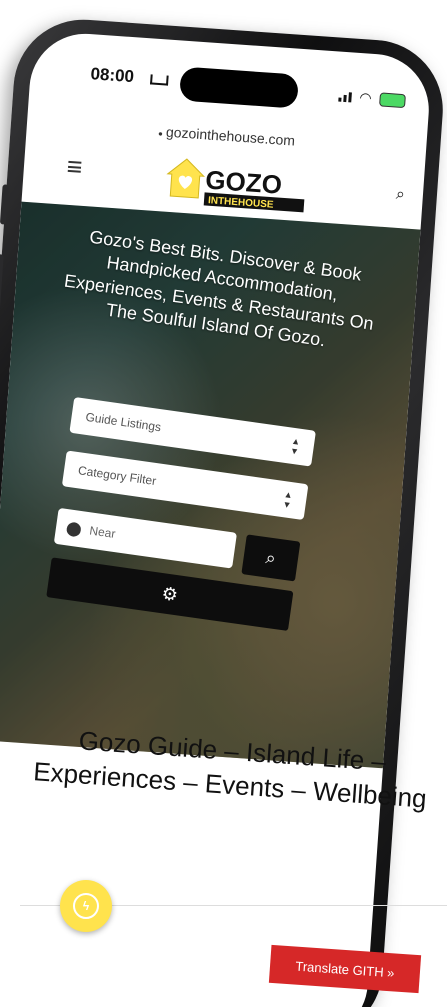  I want to click on near-placeholder: Near, so click(102, 532).